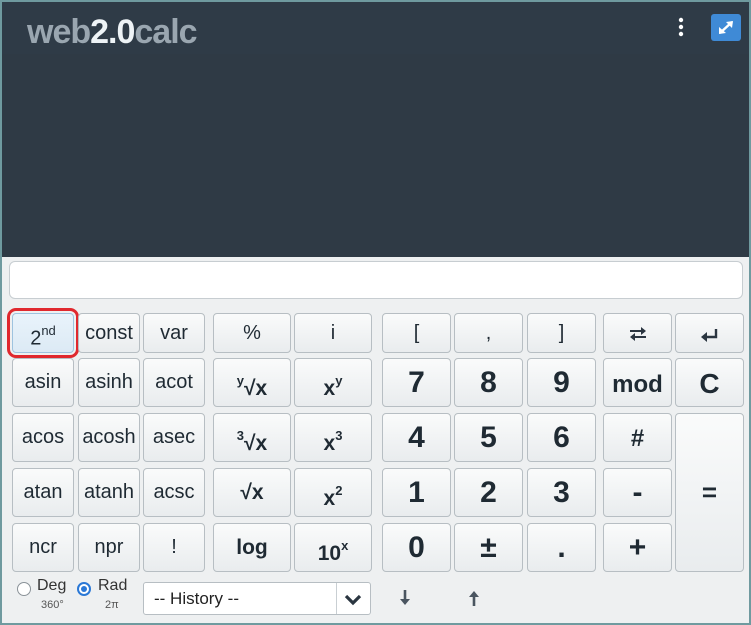 Image resolution: width=751 pixels, height=625 pixels. Describe the element at coordinates (252, 492) in the screenshot. I see `sqrt-button: √x` at that location.